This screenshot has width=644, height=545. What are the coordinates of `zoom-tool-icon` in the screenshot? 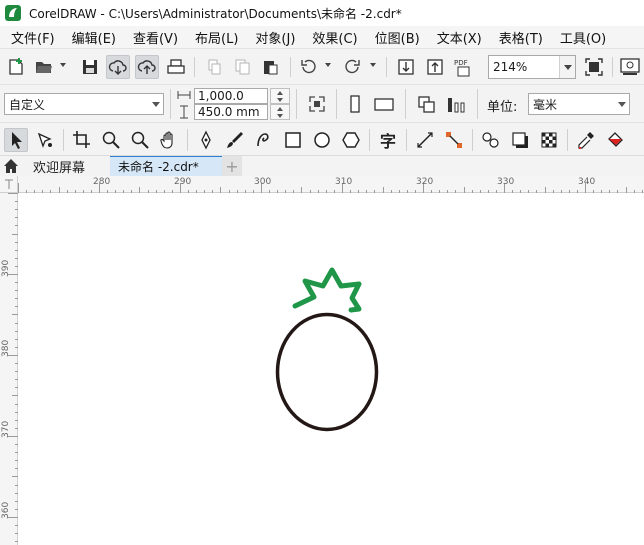 It's located at (111, 140).